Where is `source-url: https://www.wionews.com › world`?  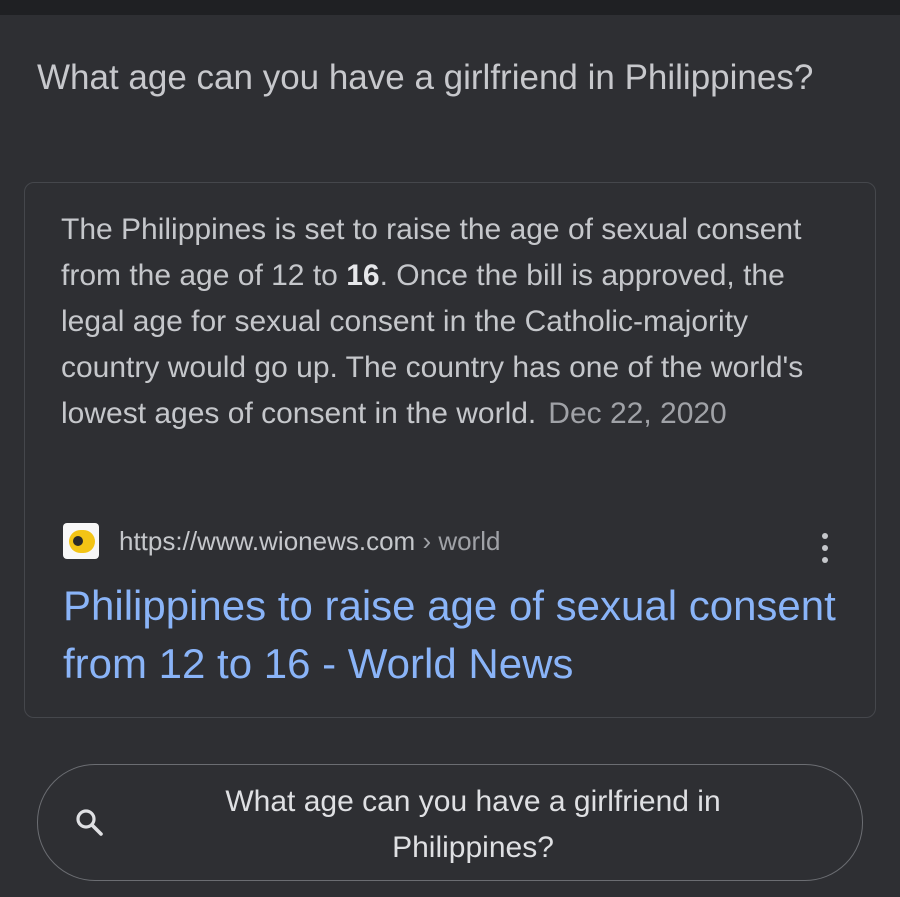 source-url: https://www.wionews.com › world is located at coordinates (309, 541).